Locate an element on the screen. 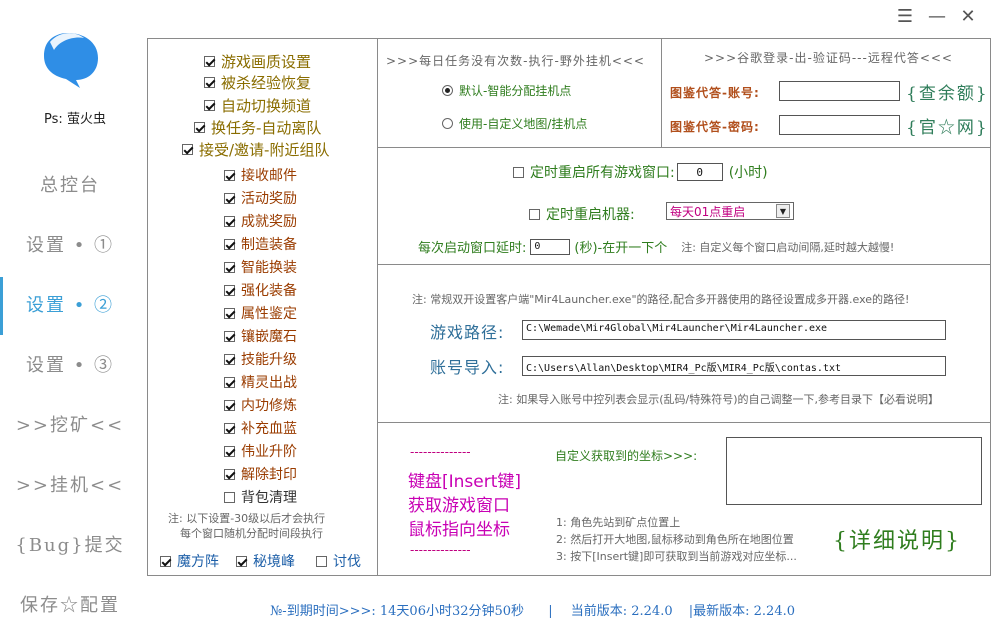 Image resolution: width=991 pixels, height=630 pixels. option-channel-switch: 自动切换频道 is located at coordinates (257, 105).